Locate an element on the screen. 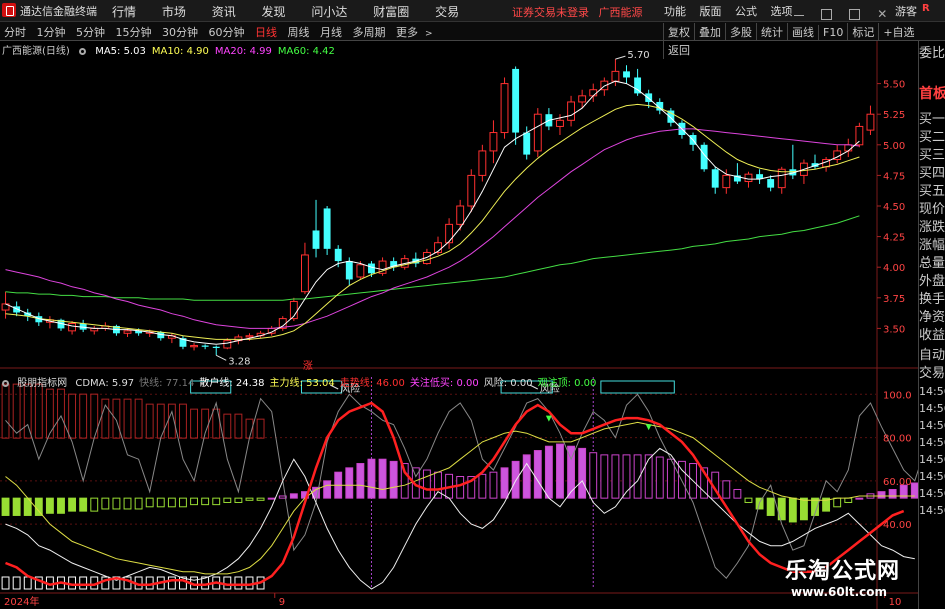 This screenshot has width=945, height=609. side-time-1: 14:56 is located at coordinates (932, 408).